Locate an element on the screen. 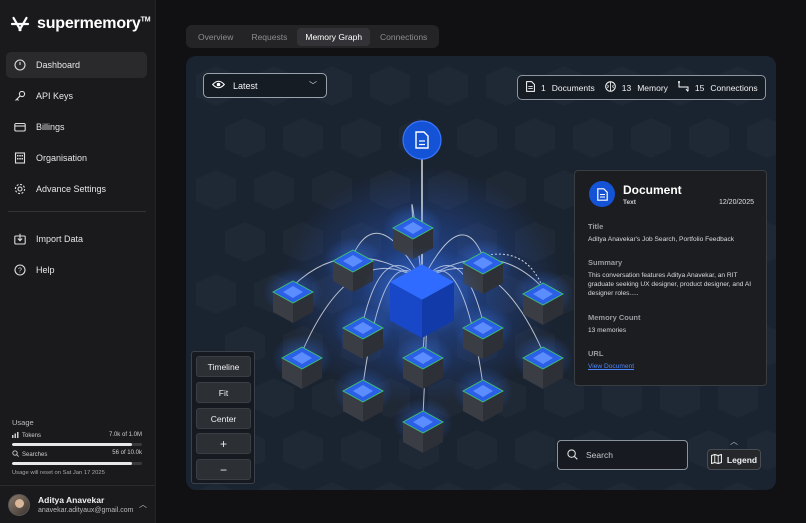  sidebar-item-billings: Billings is located at coordinates (76, 127).